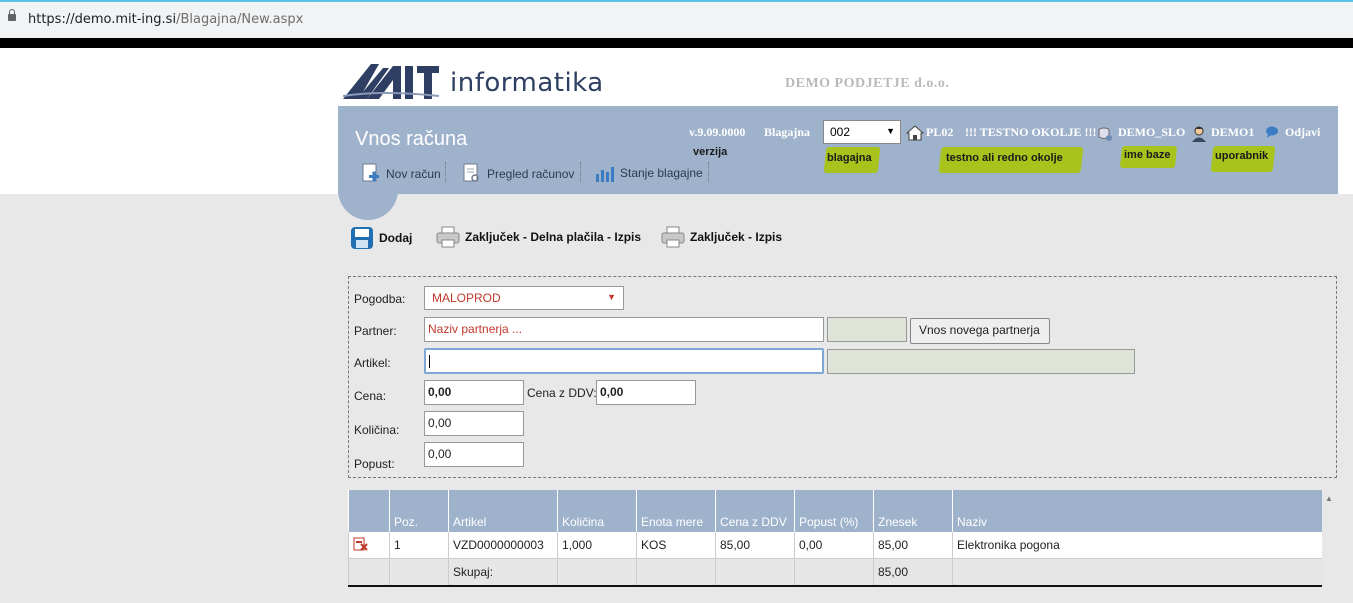  Describe the element at coordinates (755, 511) in the screenshot. I see `column-header: Cena z DDV` at that location.